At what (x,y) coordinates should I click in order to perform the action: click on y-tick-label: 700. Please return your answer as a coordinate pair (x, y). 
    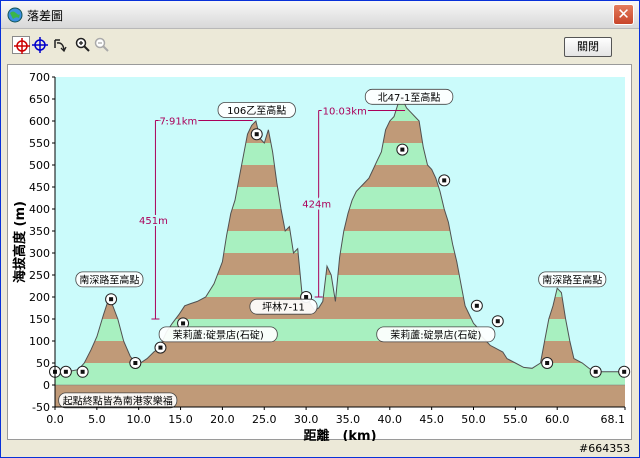
    Looking at the image, I should click on (39, 77).